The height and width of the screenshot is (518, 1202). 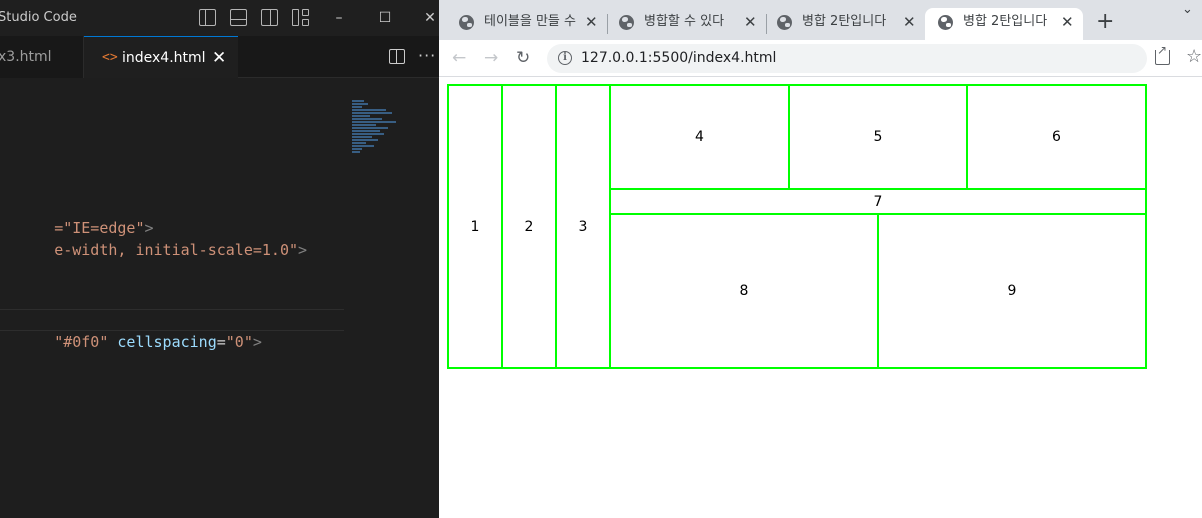 What do you see at coordinates (523, 58) in the screenshot?
I see `reload-icon: ↻` at bounding box center [523, 58].